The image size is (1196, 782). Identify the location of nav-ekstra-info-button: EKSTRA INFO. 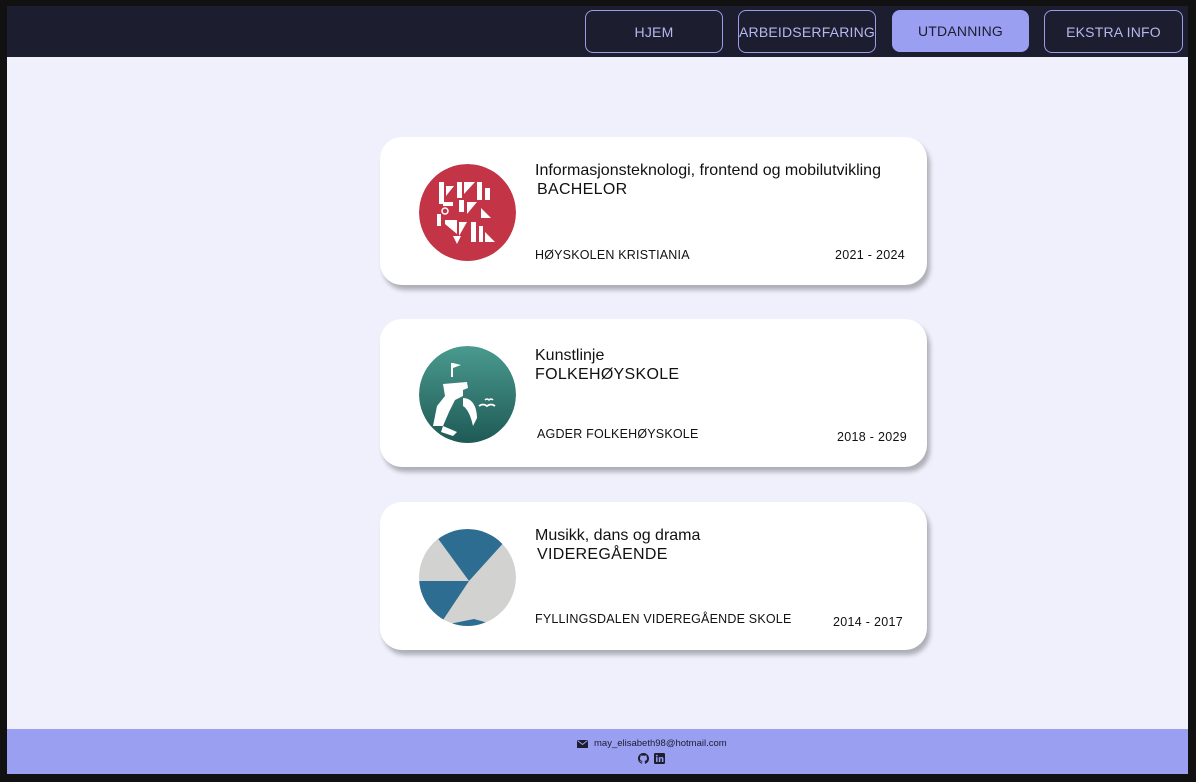
(1113, 31).